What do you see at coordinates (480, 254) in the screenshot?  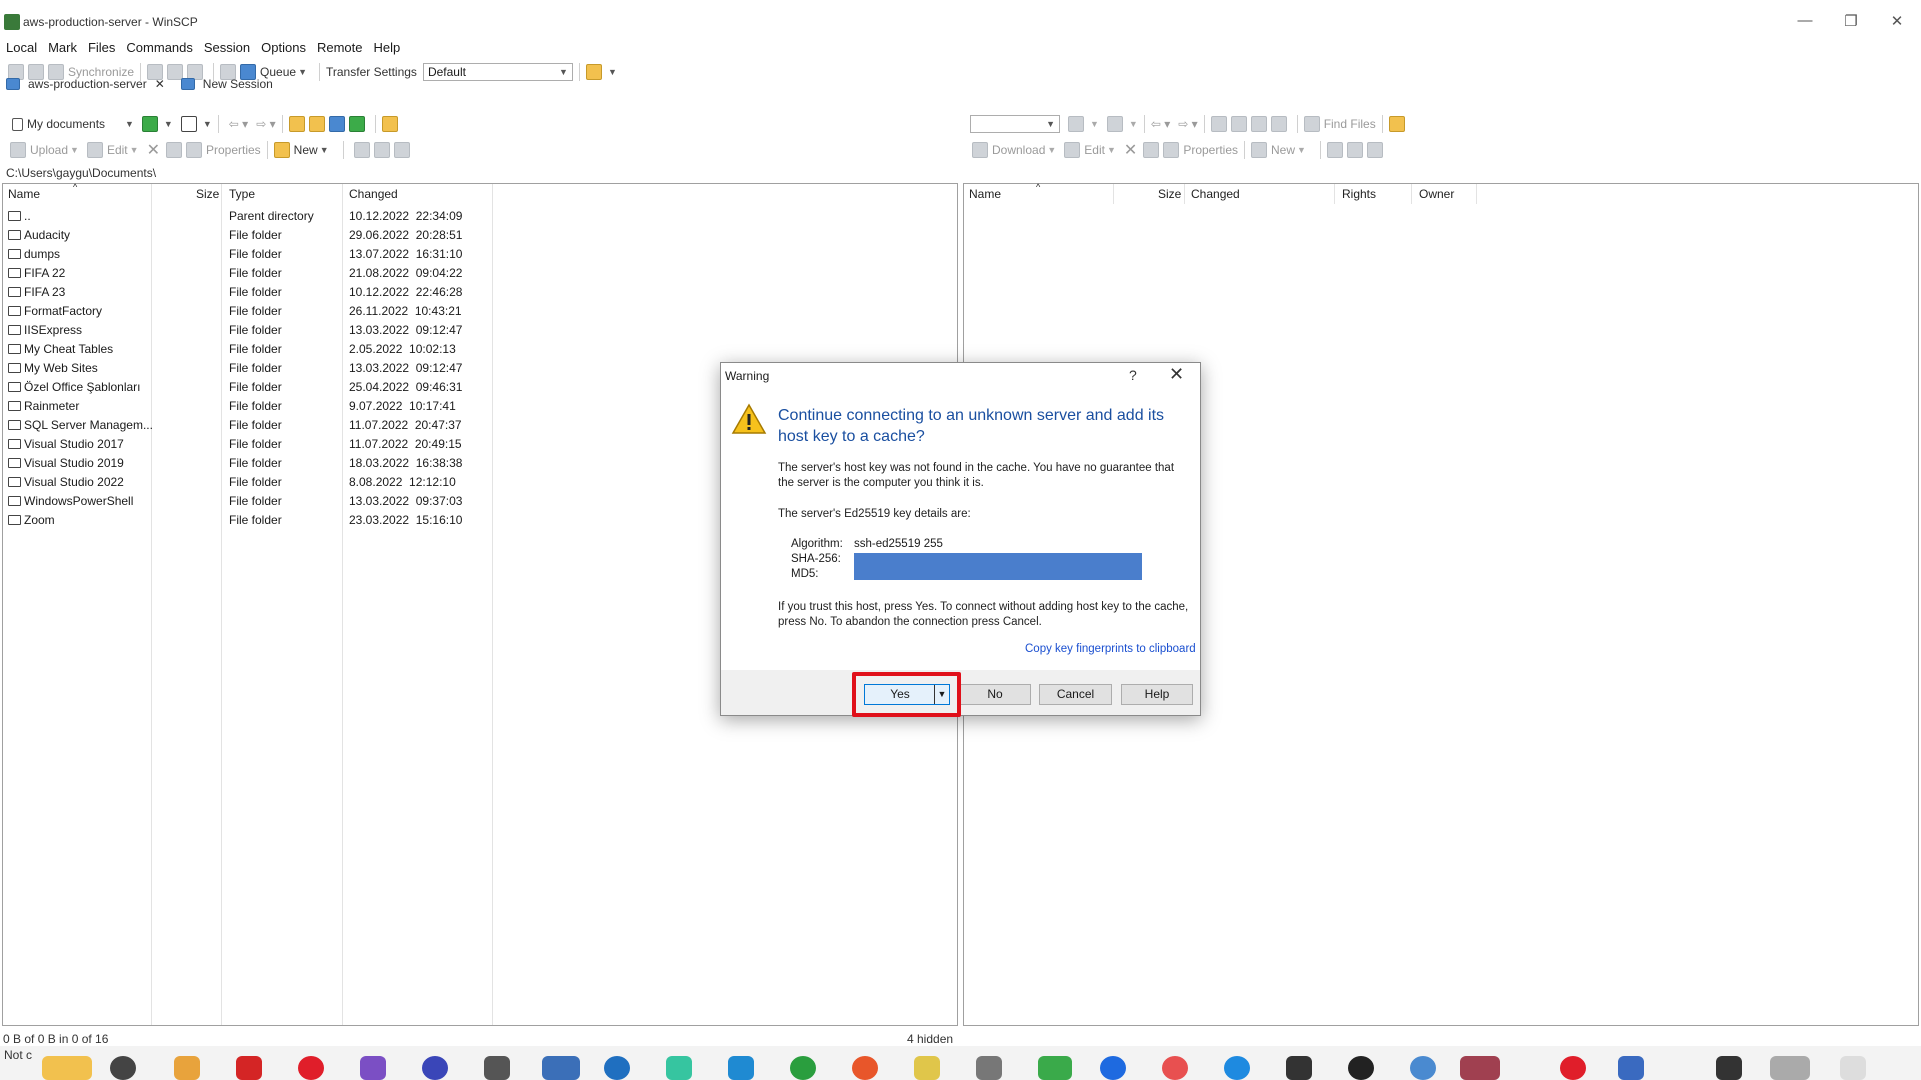 I see `table-row: dumps File folder 13.07.2022 16:31:10` at bounding box center [480, 254].